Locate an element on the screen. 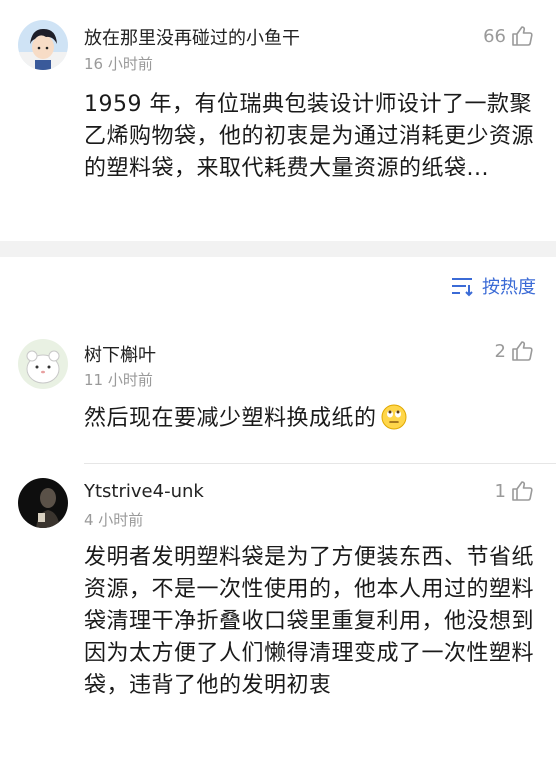  comment-time: 4 小时前 is located at coordinates (114, 520).